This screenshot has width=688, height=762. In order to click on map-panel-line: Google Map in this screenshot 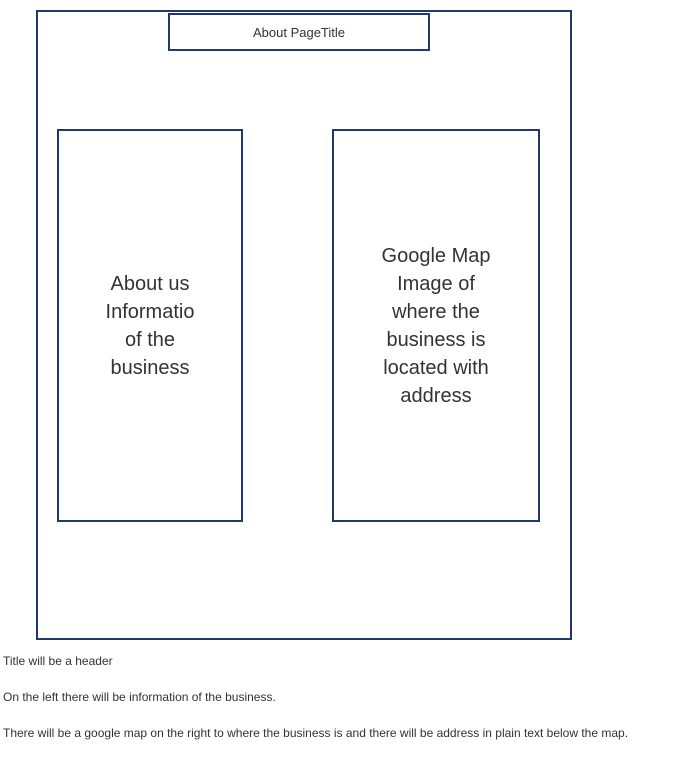, I will do `click(436, 255)`.